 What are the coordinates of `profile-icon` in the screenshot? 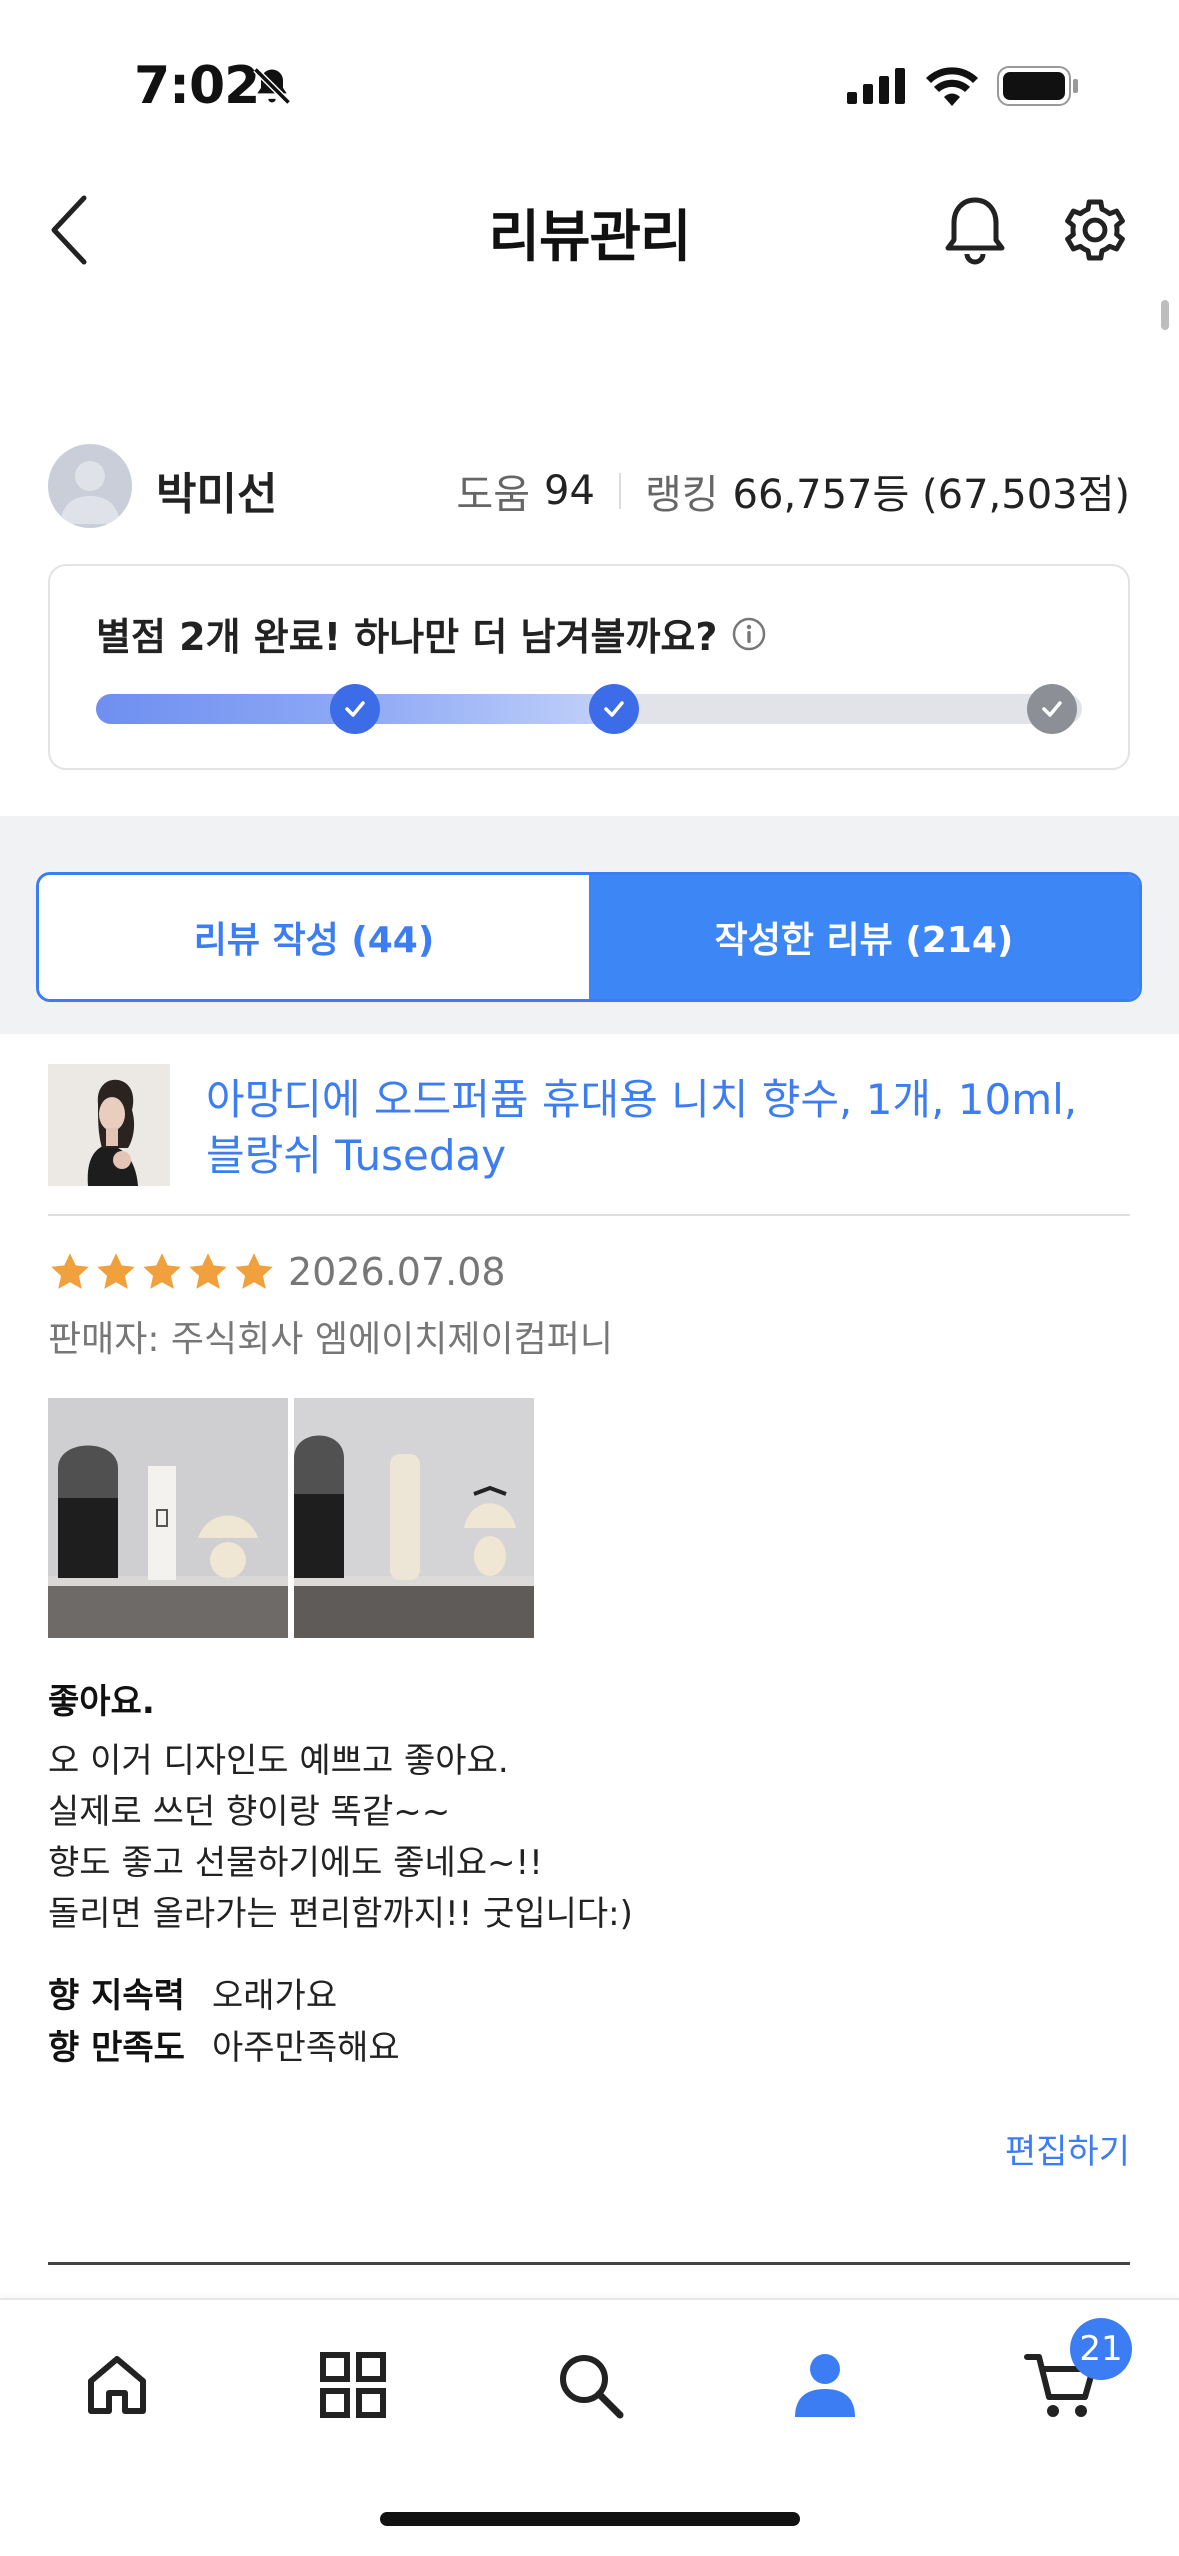 It's located at (825, 2385).